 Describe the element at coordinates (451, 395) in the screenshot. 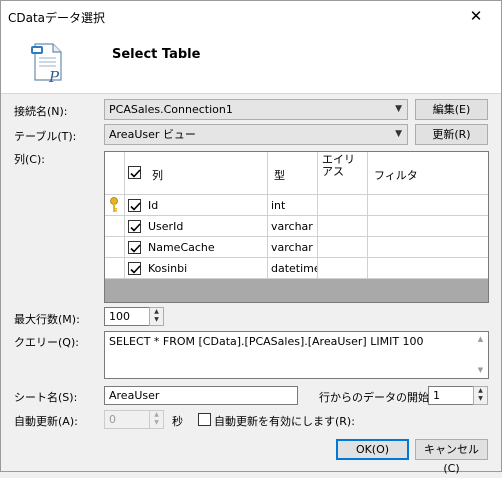

I see `start-row-input: 1` at that location.